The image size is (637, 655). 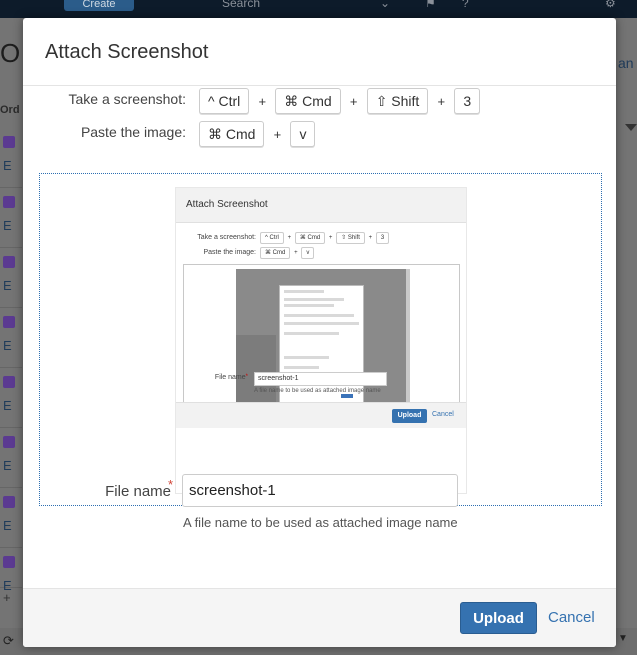 What do you see at coordinates (227, 204) in the screenshot?
I see `preview-dialog-title: Attach Screenshot` at bounding box center [227, 204].